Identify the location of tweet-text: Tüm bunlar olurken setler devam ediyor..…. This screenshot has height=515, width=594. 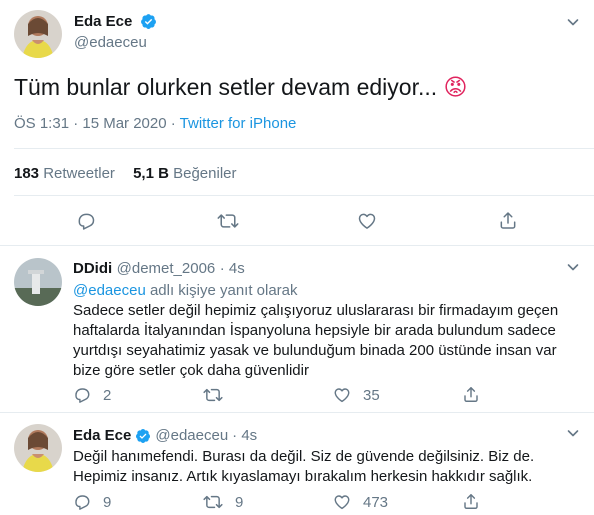
(241, 87).